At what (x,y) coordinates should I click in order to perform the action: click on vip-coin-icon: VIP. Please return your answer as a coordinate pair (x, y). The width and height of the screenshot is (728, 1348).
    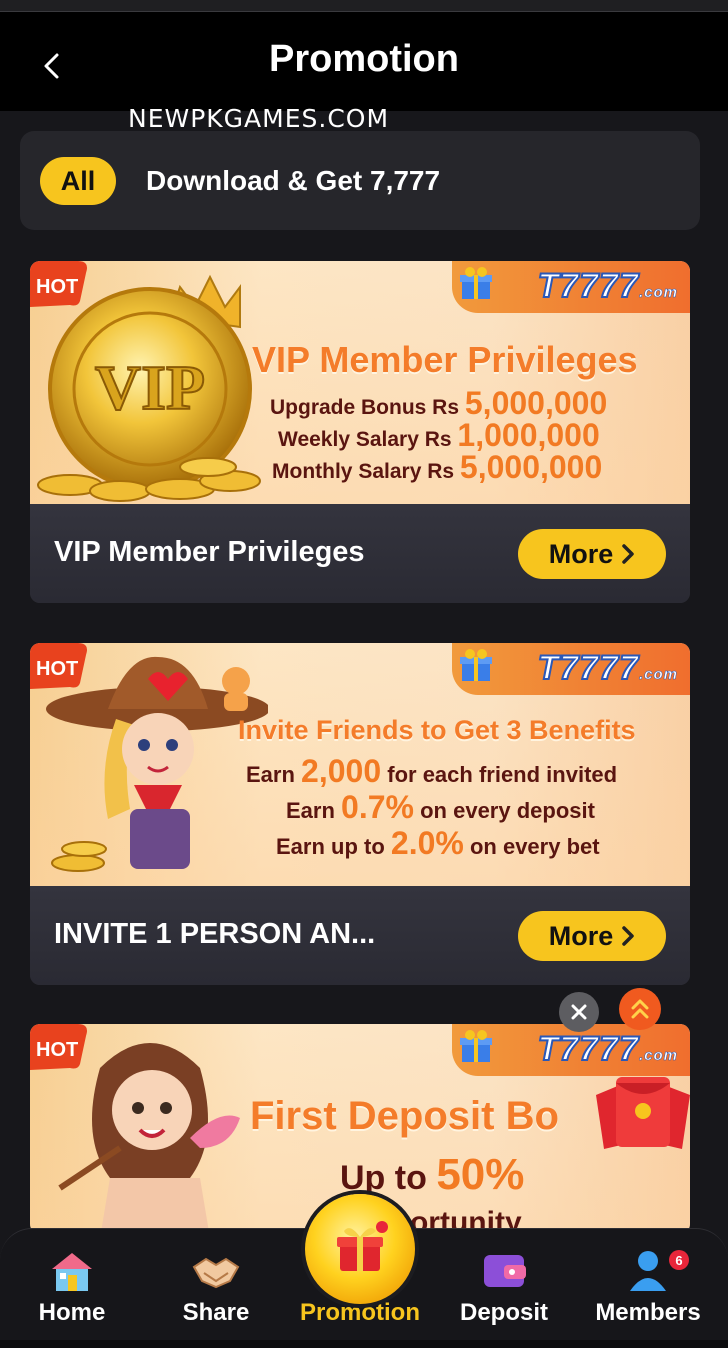
    Looking at the image, I should click on (149, 388).